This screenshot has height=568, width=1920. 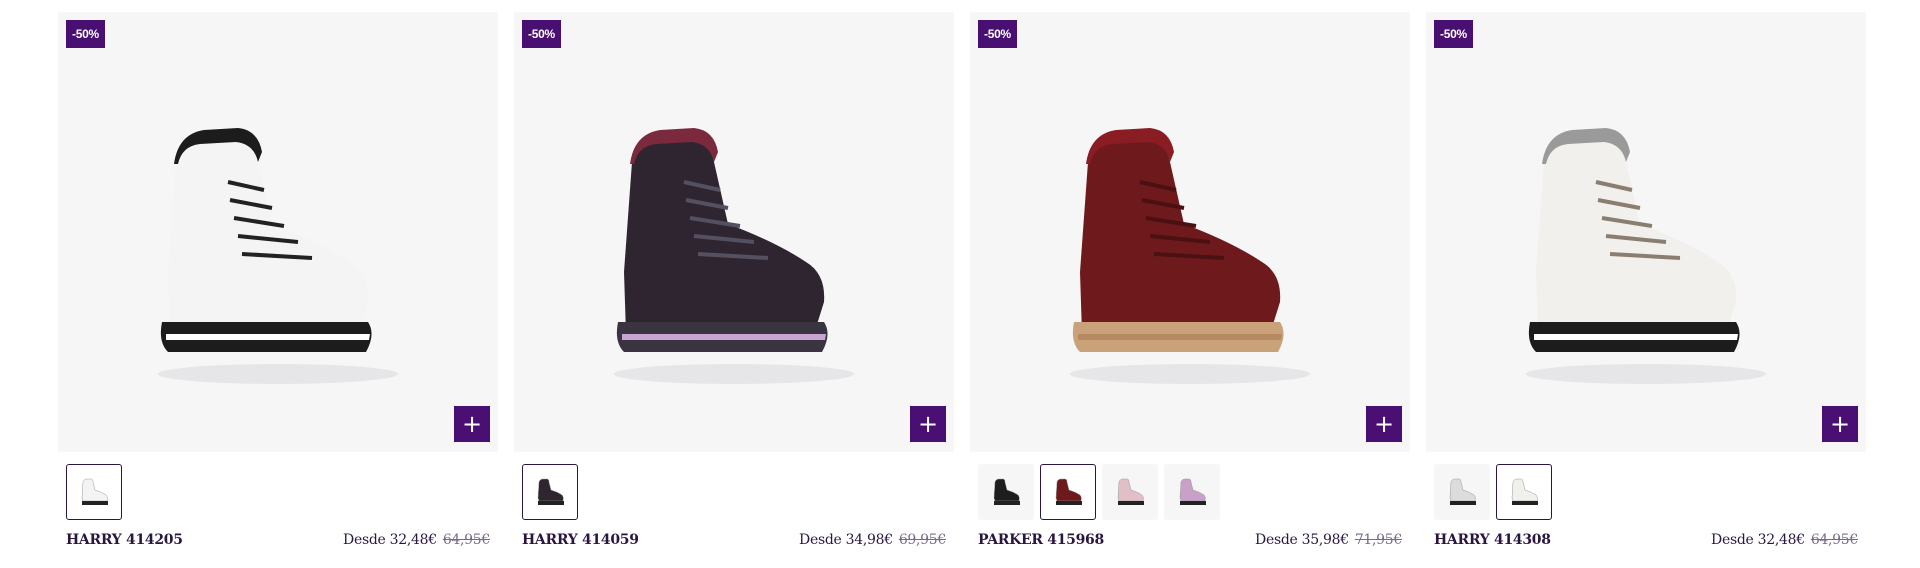 I want to click on product-price: Desde 35,98€ 71,95€, so click(x=1328, y=540).